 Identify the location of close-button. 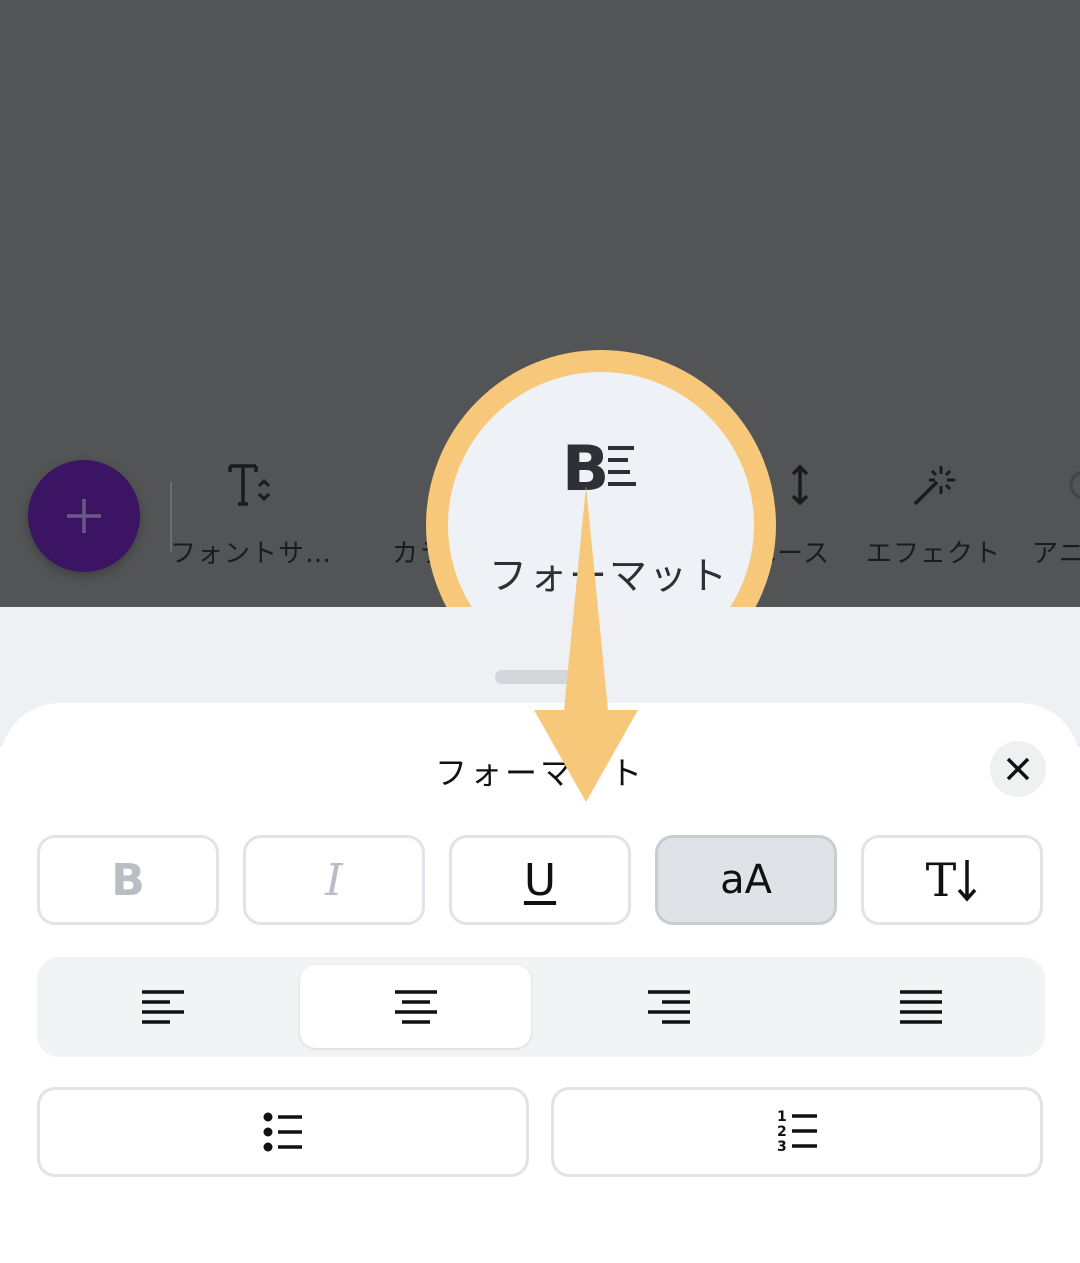
(1018, 769).